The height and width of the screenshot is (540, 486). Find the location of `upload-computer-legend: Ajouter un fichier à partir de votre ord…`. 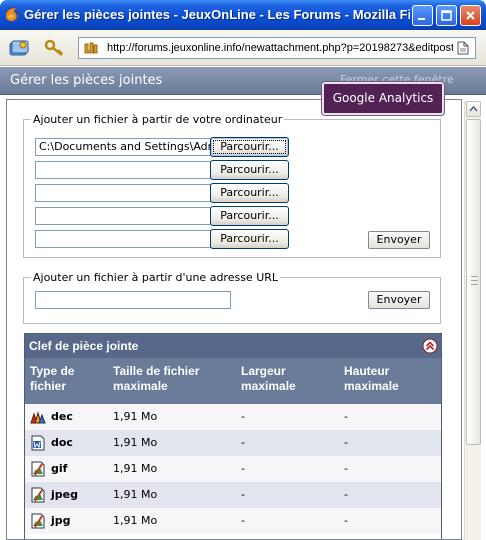

upload-computer-legend: Ajouter un fichier à partir de votre ord… is located at coordinates (158, 119).